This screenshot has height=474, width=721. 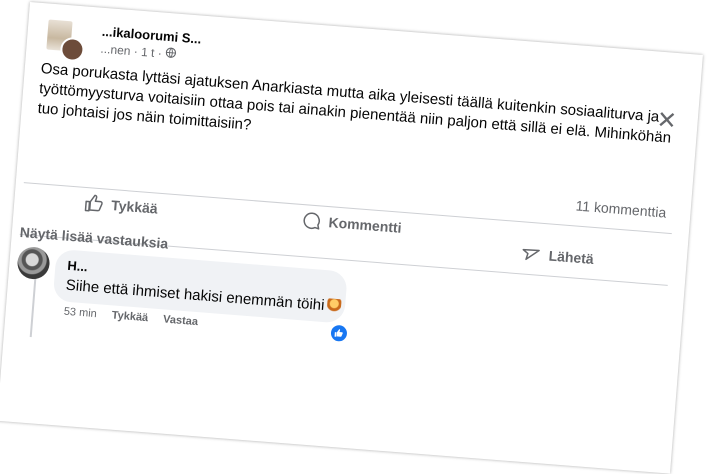 I want to click on comment-button: Kommentti, so click(x=351, y=224).